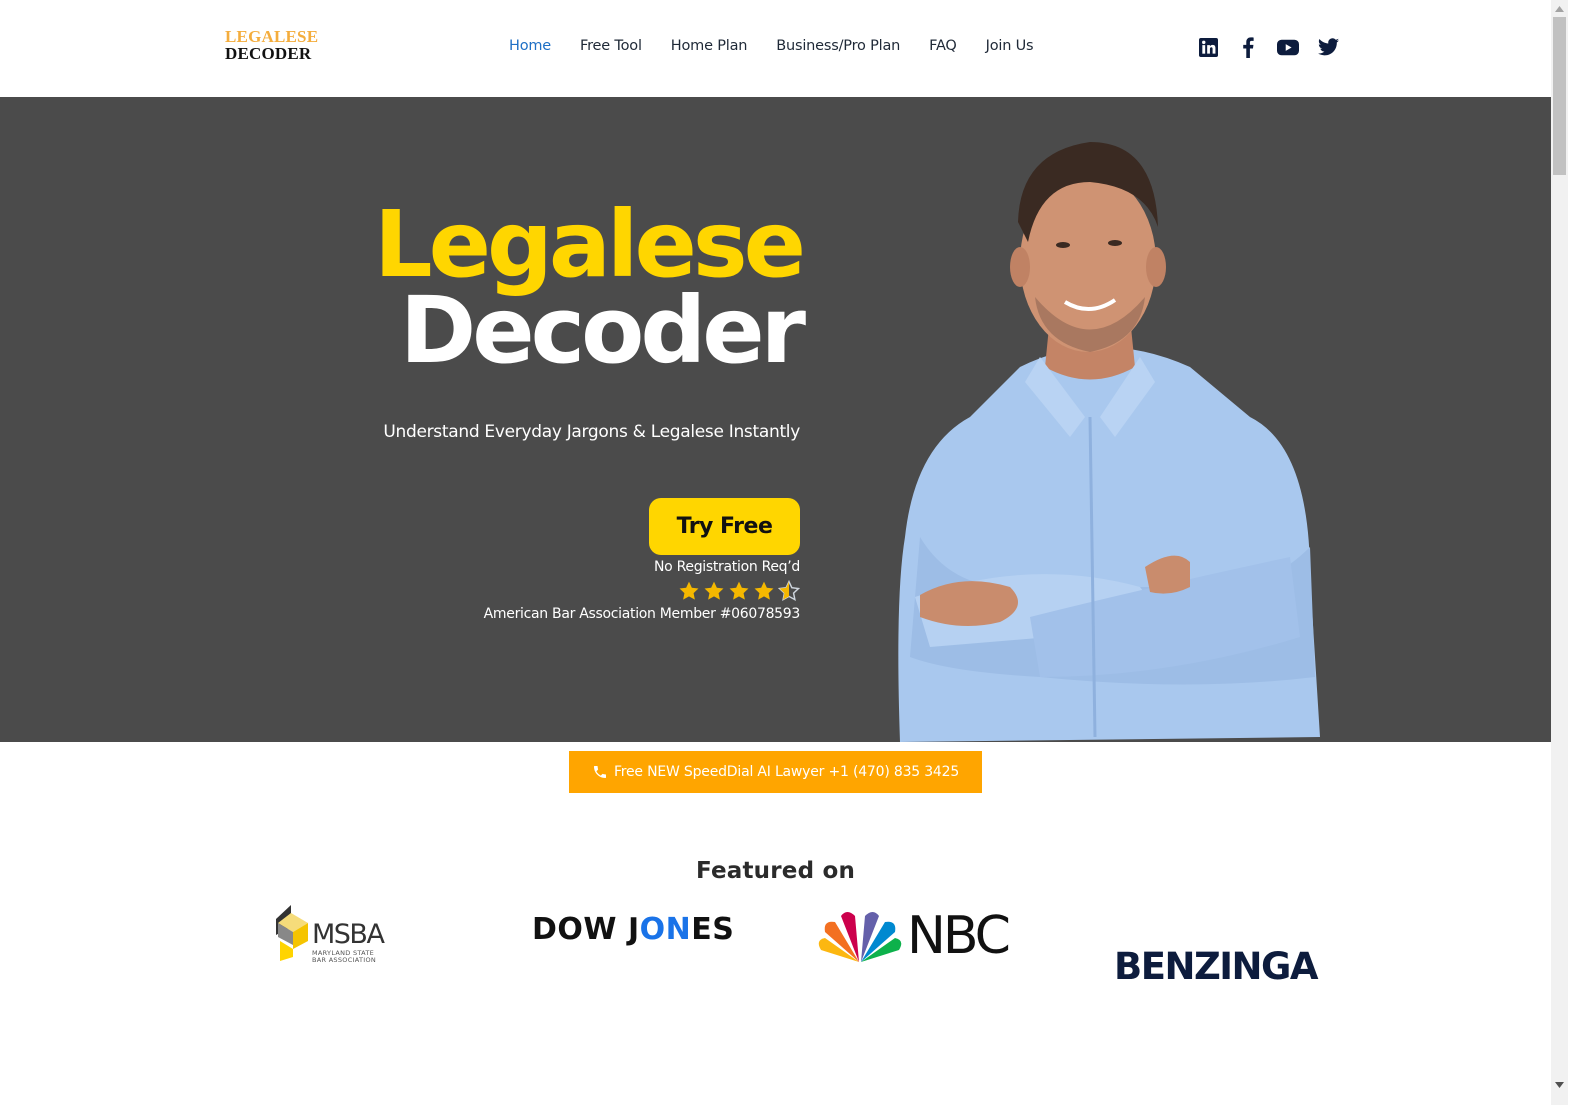 Image resolution: width=1584 pixels, height=1105 pixels. Describe the element at coordinates (611, 46) in the screenshot. I see `nav-free-tool: Free Tool` at that location.